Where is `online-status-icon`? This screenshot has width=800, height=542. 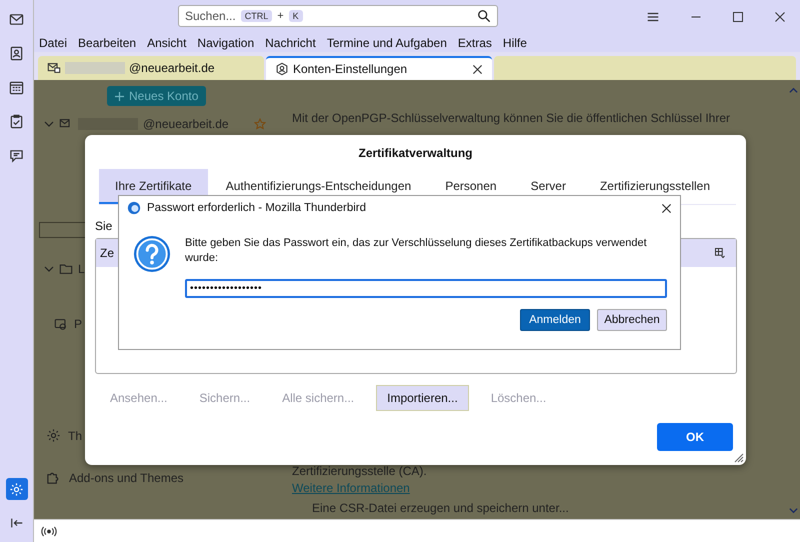 online-status-icon is located at coordinates (49, 531).